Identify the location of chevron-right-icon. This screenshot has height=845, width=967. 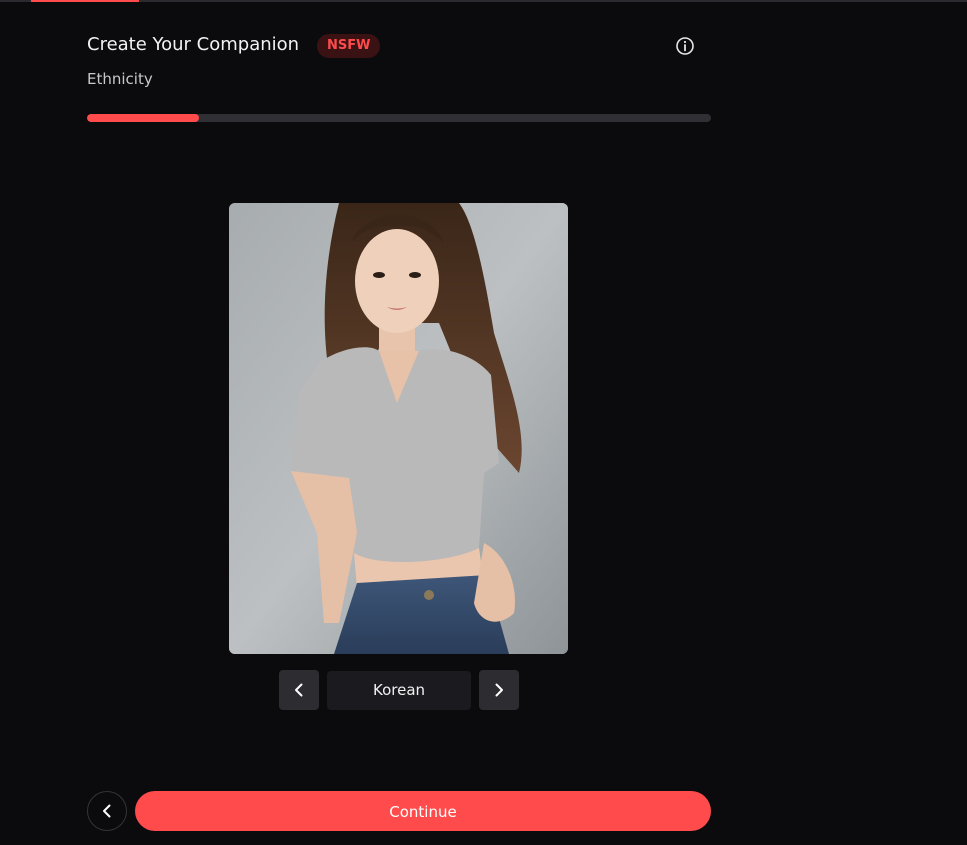
(499, 690).